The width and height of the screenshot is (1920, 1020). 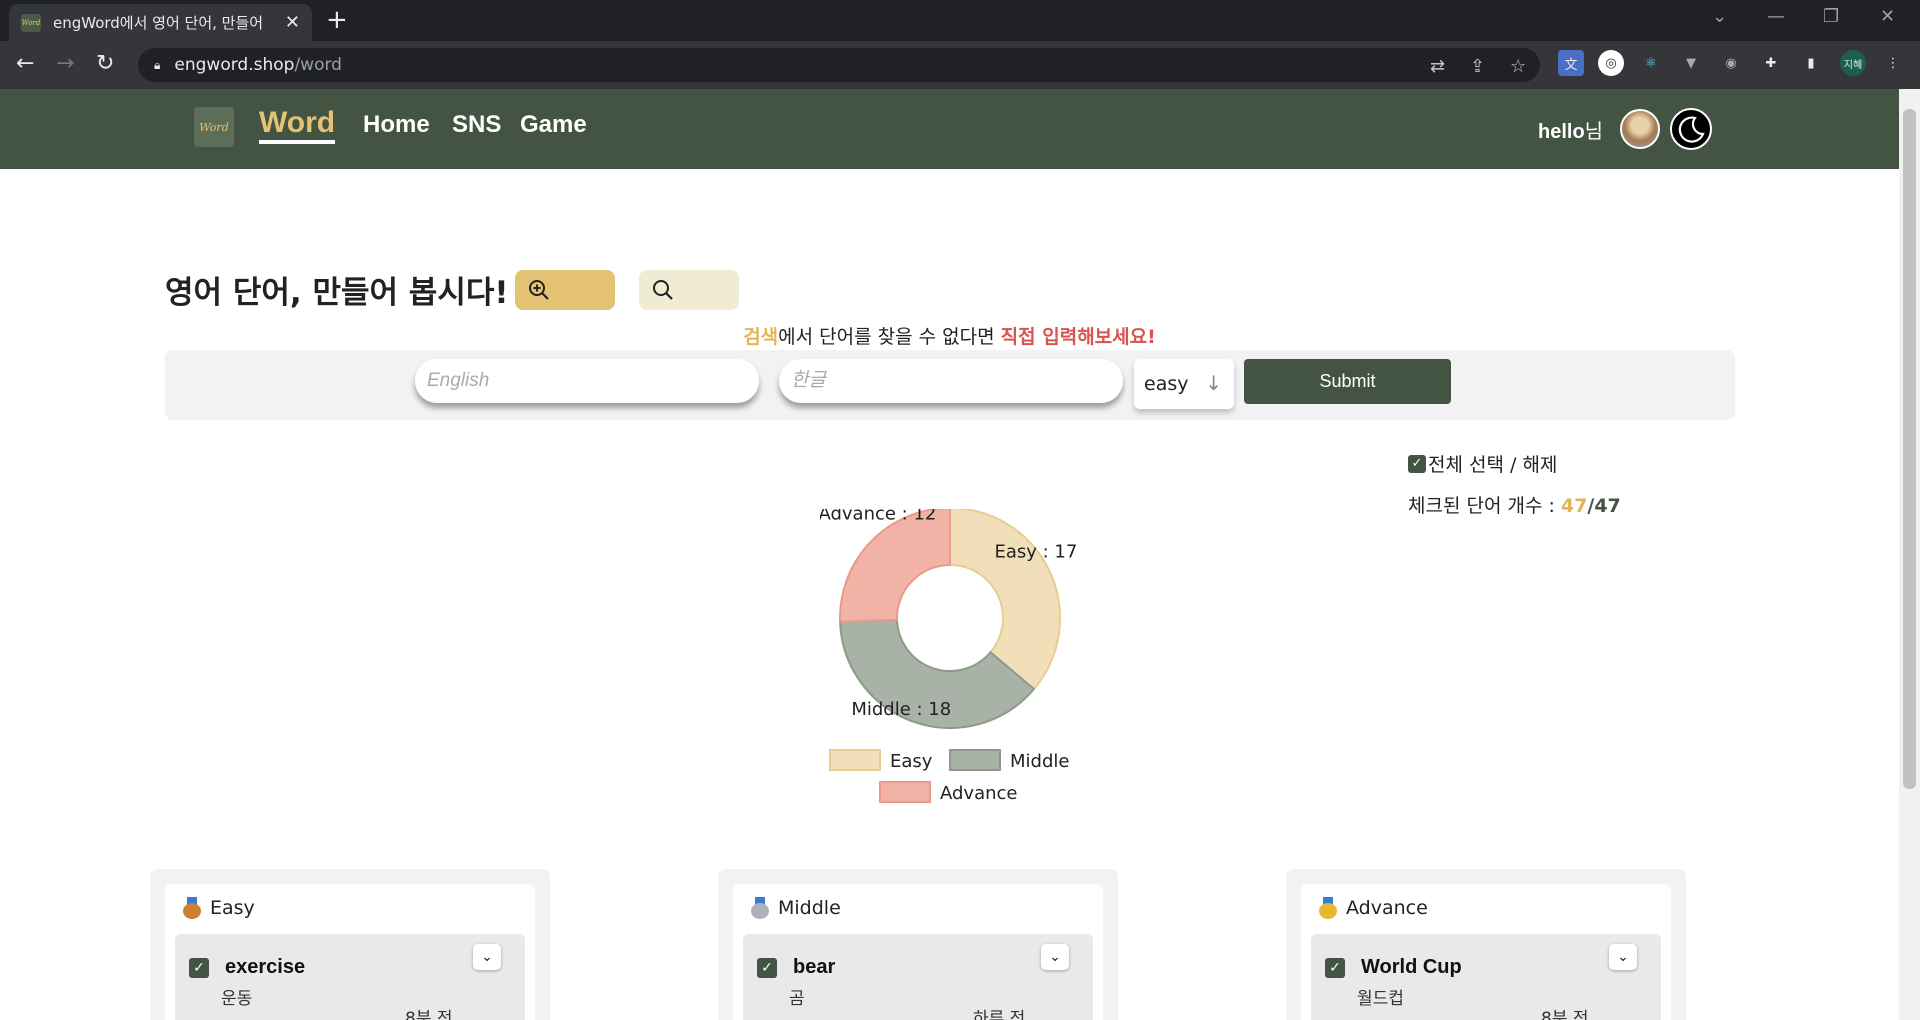 What do you see at coordinates (105, 64) in the screenshot?
I see `reload-icon: ↻` at bounding box center [105, 64].